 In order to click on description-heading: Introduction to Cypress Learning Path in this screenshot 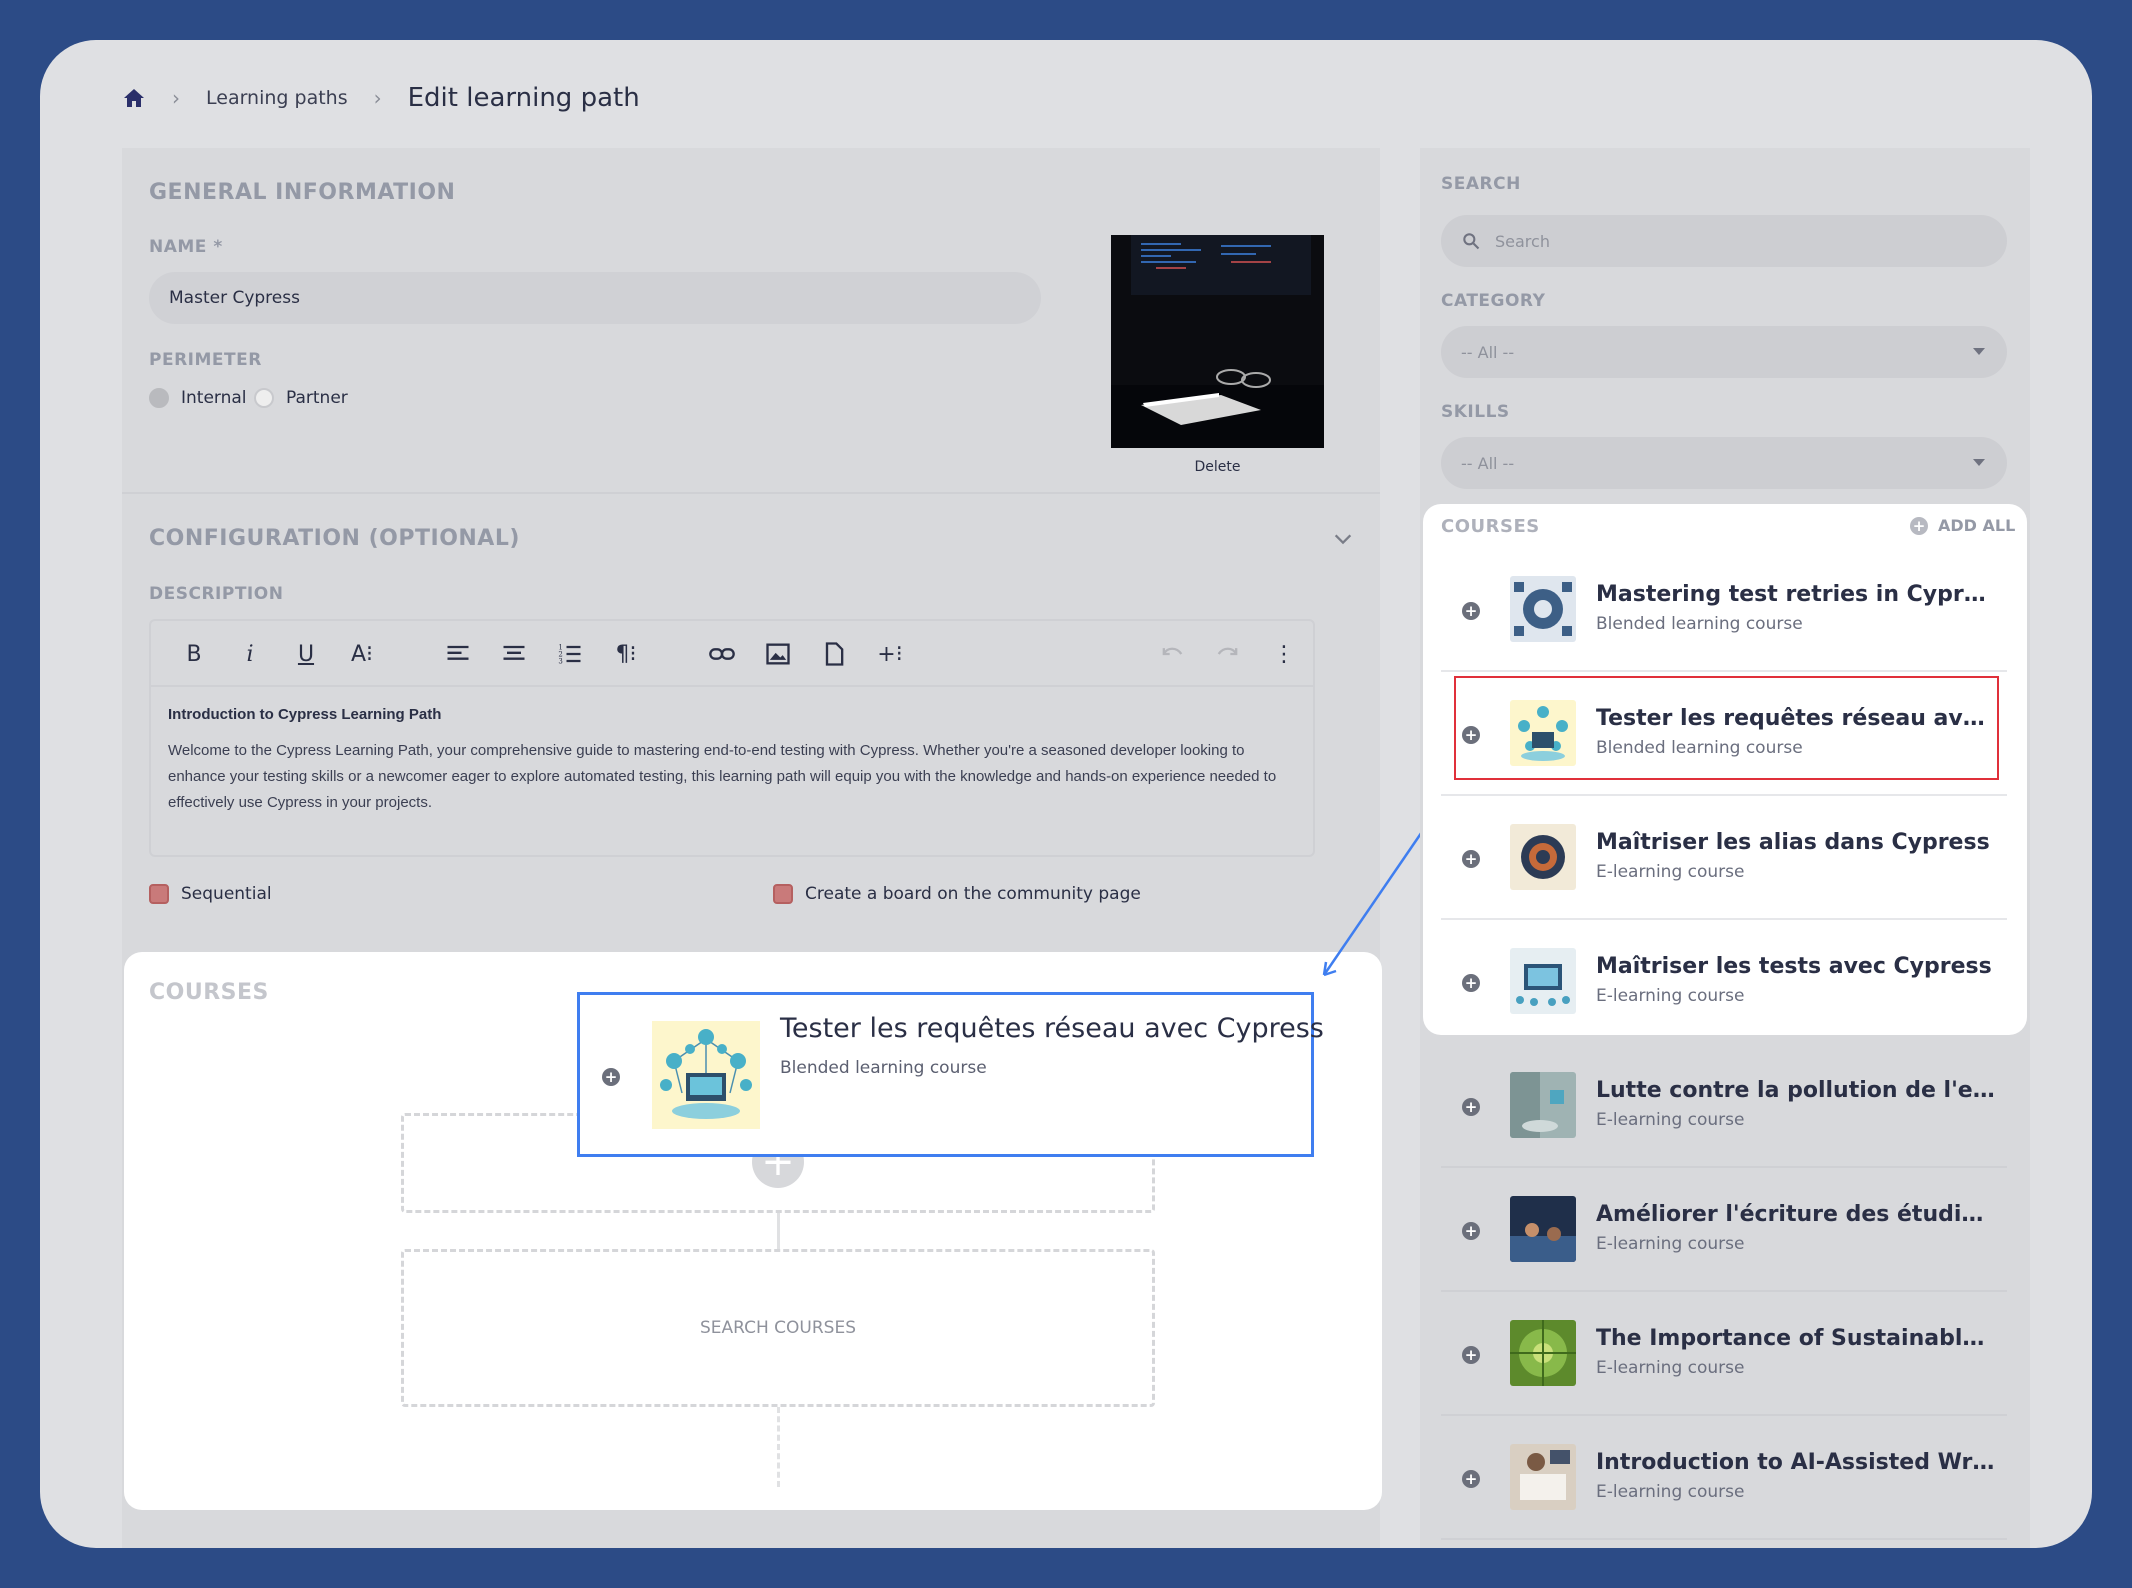, I will do `click(305, 714)`.